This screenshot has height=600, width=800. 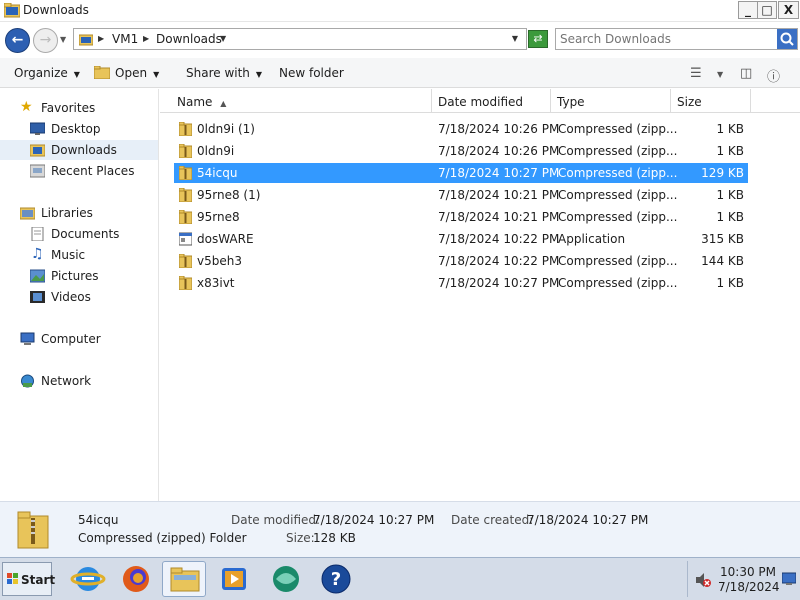 What do you see at coordinates (749, 580) in the screenshot?
I see `clock: 10:30 PM 7/18/2024` at bounding box center [749, 580].